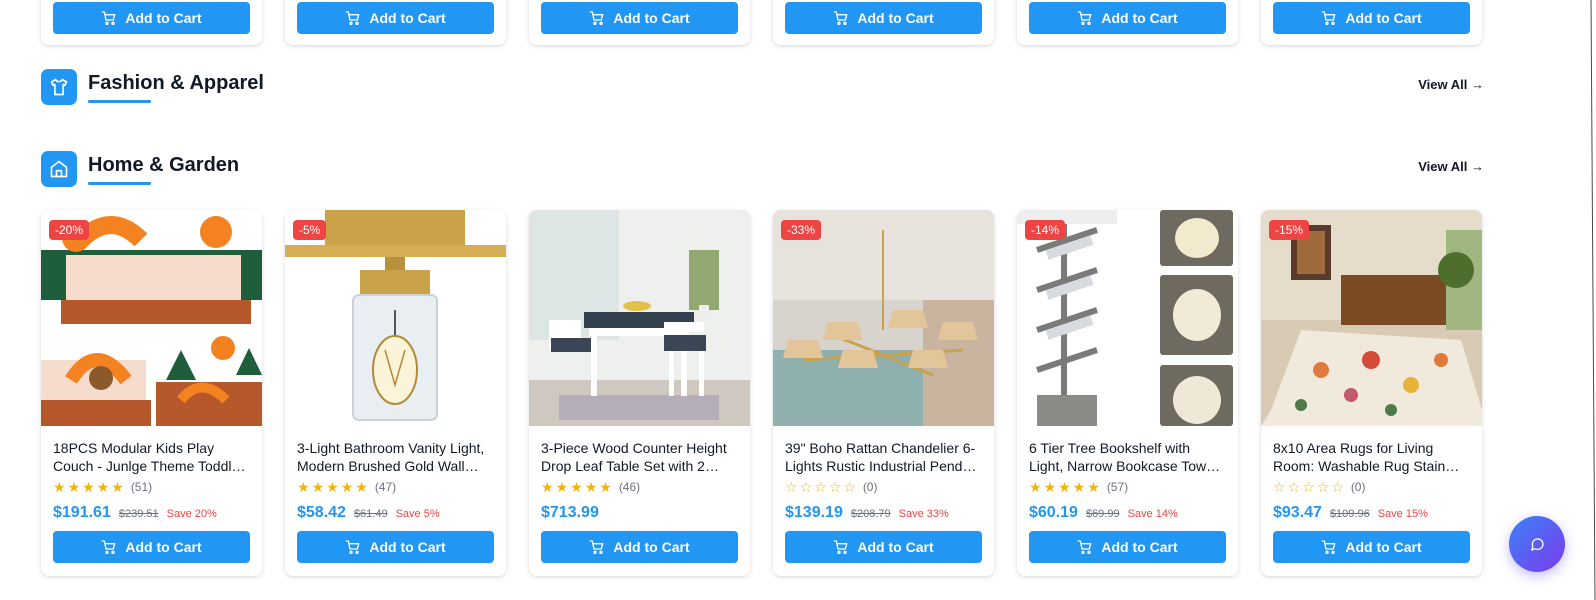  What do you see at coordinates (82, 512) in the screenshot?
I see `current-price: $191.61` at bounding box center [82, 512].